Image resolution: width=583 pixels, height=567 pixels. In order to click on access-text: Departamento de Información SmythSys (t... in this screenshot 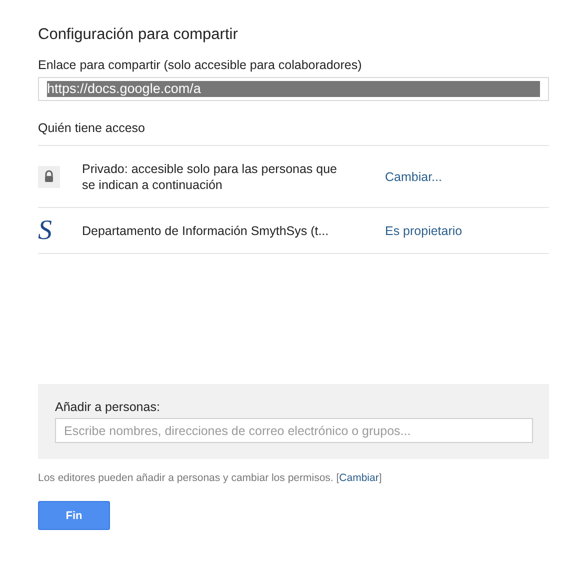, I will do `click(206, 230)`.